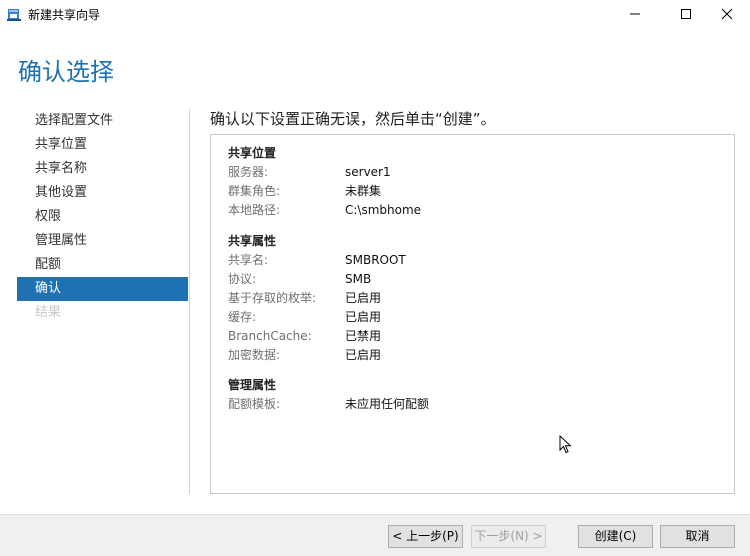  What do you see at coordinates (248, 260) in the screenshot?
I see `row-label: 共享名:` at bounding box center [248, 260].